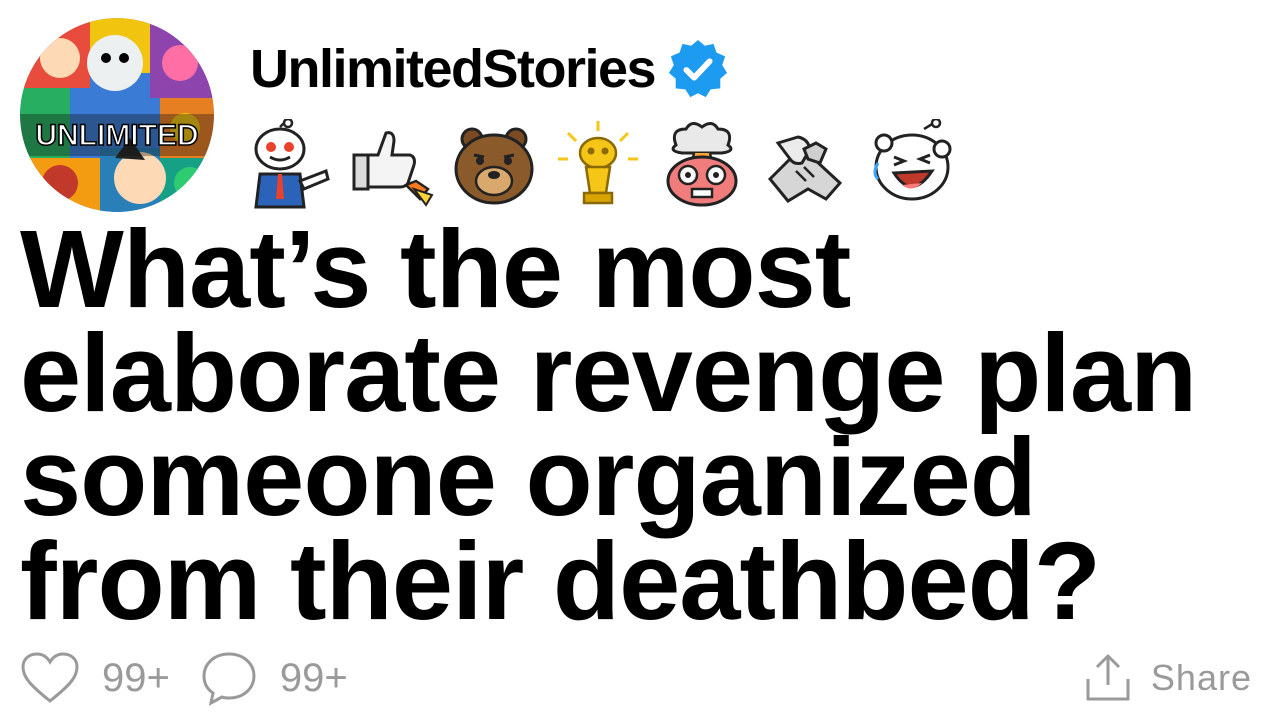 The height and width of the screenshot is (720, 1280). What do you see at coordinates (1108, 677) in the screenshot?
I see `share-upload-icon` at bounding box center [1108, 677].